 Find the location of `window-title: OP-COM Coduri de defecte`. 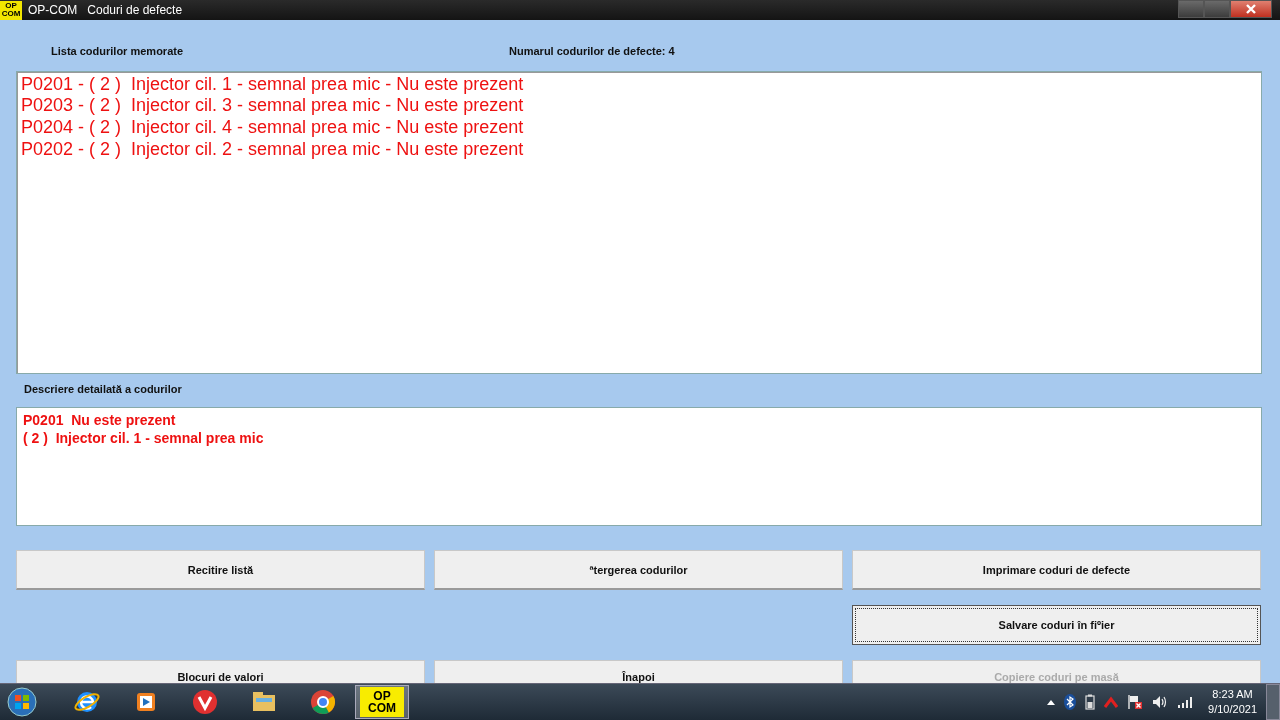

window-title: OP-COM Coduri de defecte is located at coordinates (105, 10).